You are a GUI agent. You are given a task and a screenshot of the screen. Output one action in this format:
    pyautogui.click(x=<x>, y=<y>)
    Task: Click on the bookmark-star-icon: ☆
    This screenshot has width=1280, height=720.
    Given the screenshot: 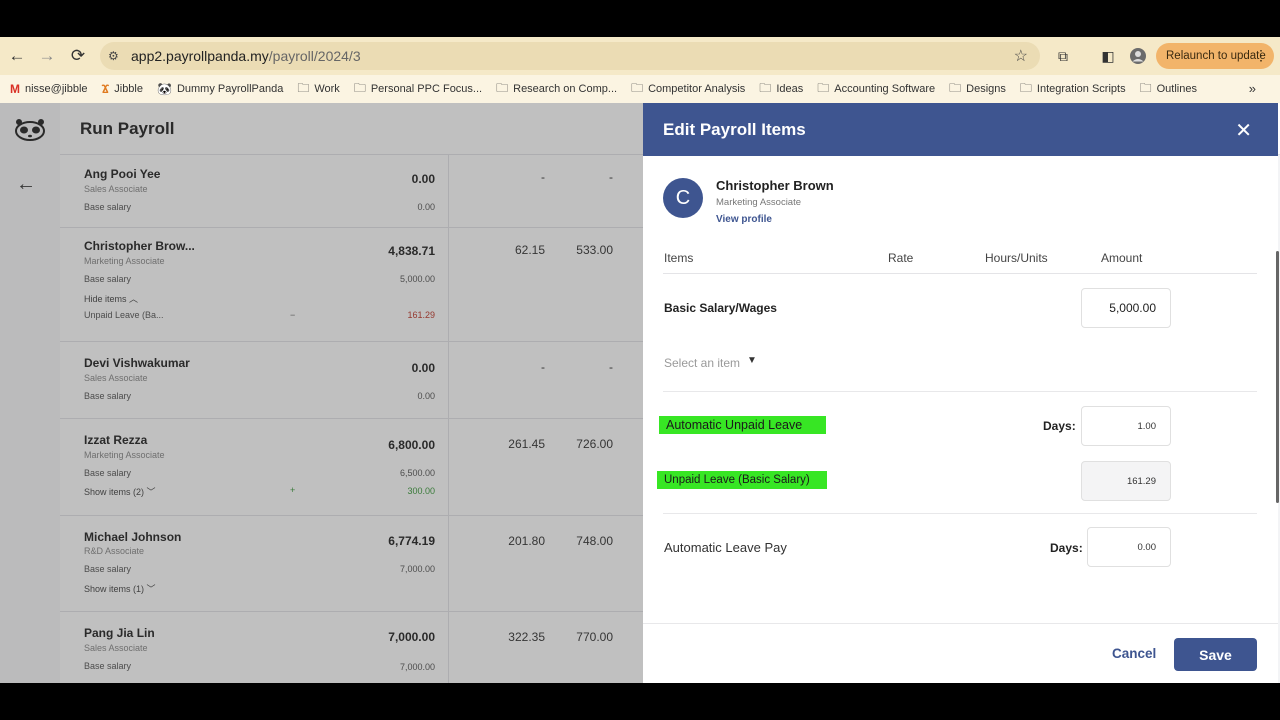 What is the action you would take?
    pyautogui.click(x=1021, y=56)
    